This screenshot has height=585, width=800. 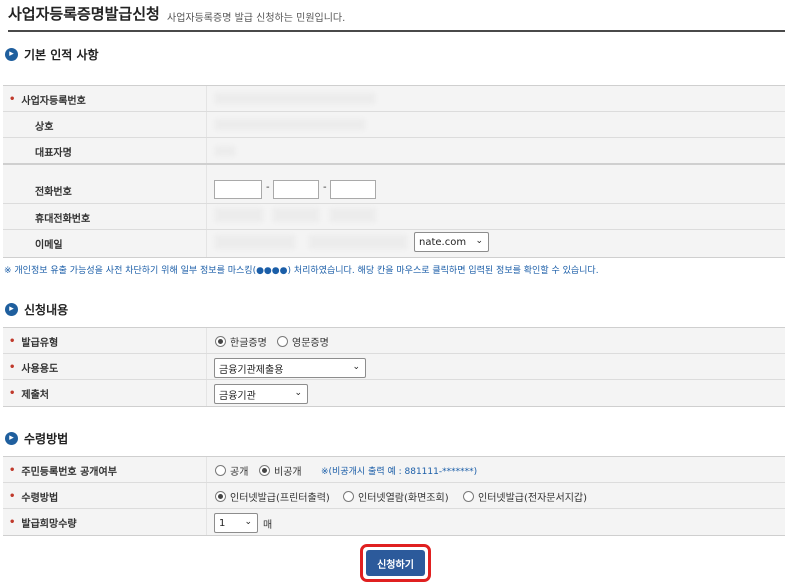 I want to click on rrn-example-note: ※(비공개시 출력 예 : 881111-*******), so click(x=399, y=472).